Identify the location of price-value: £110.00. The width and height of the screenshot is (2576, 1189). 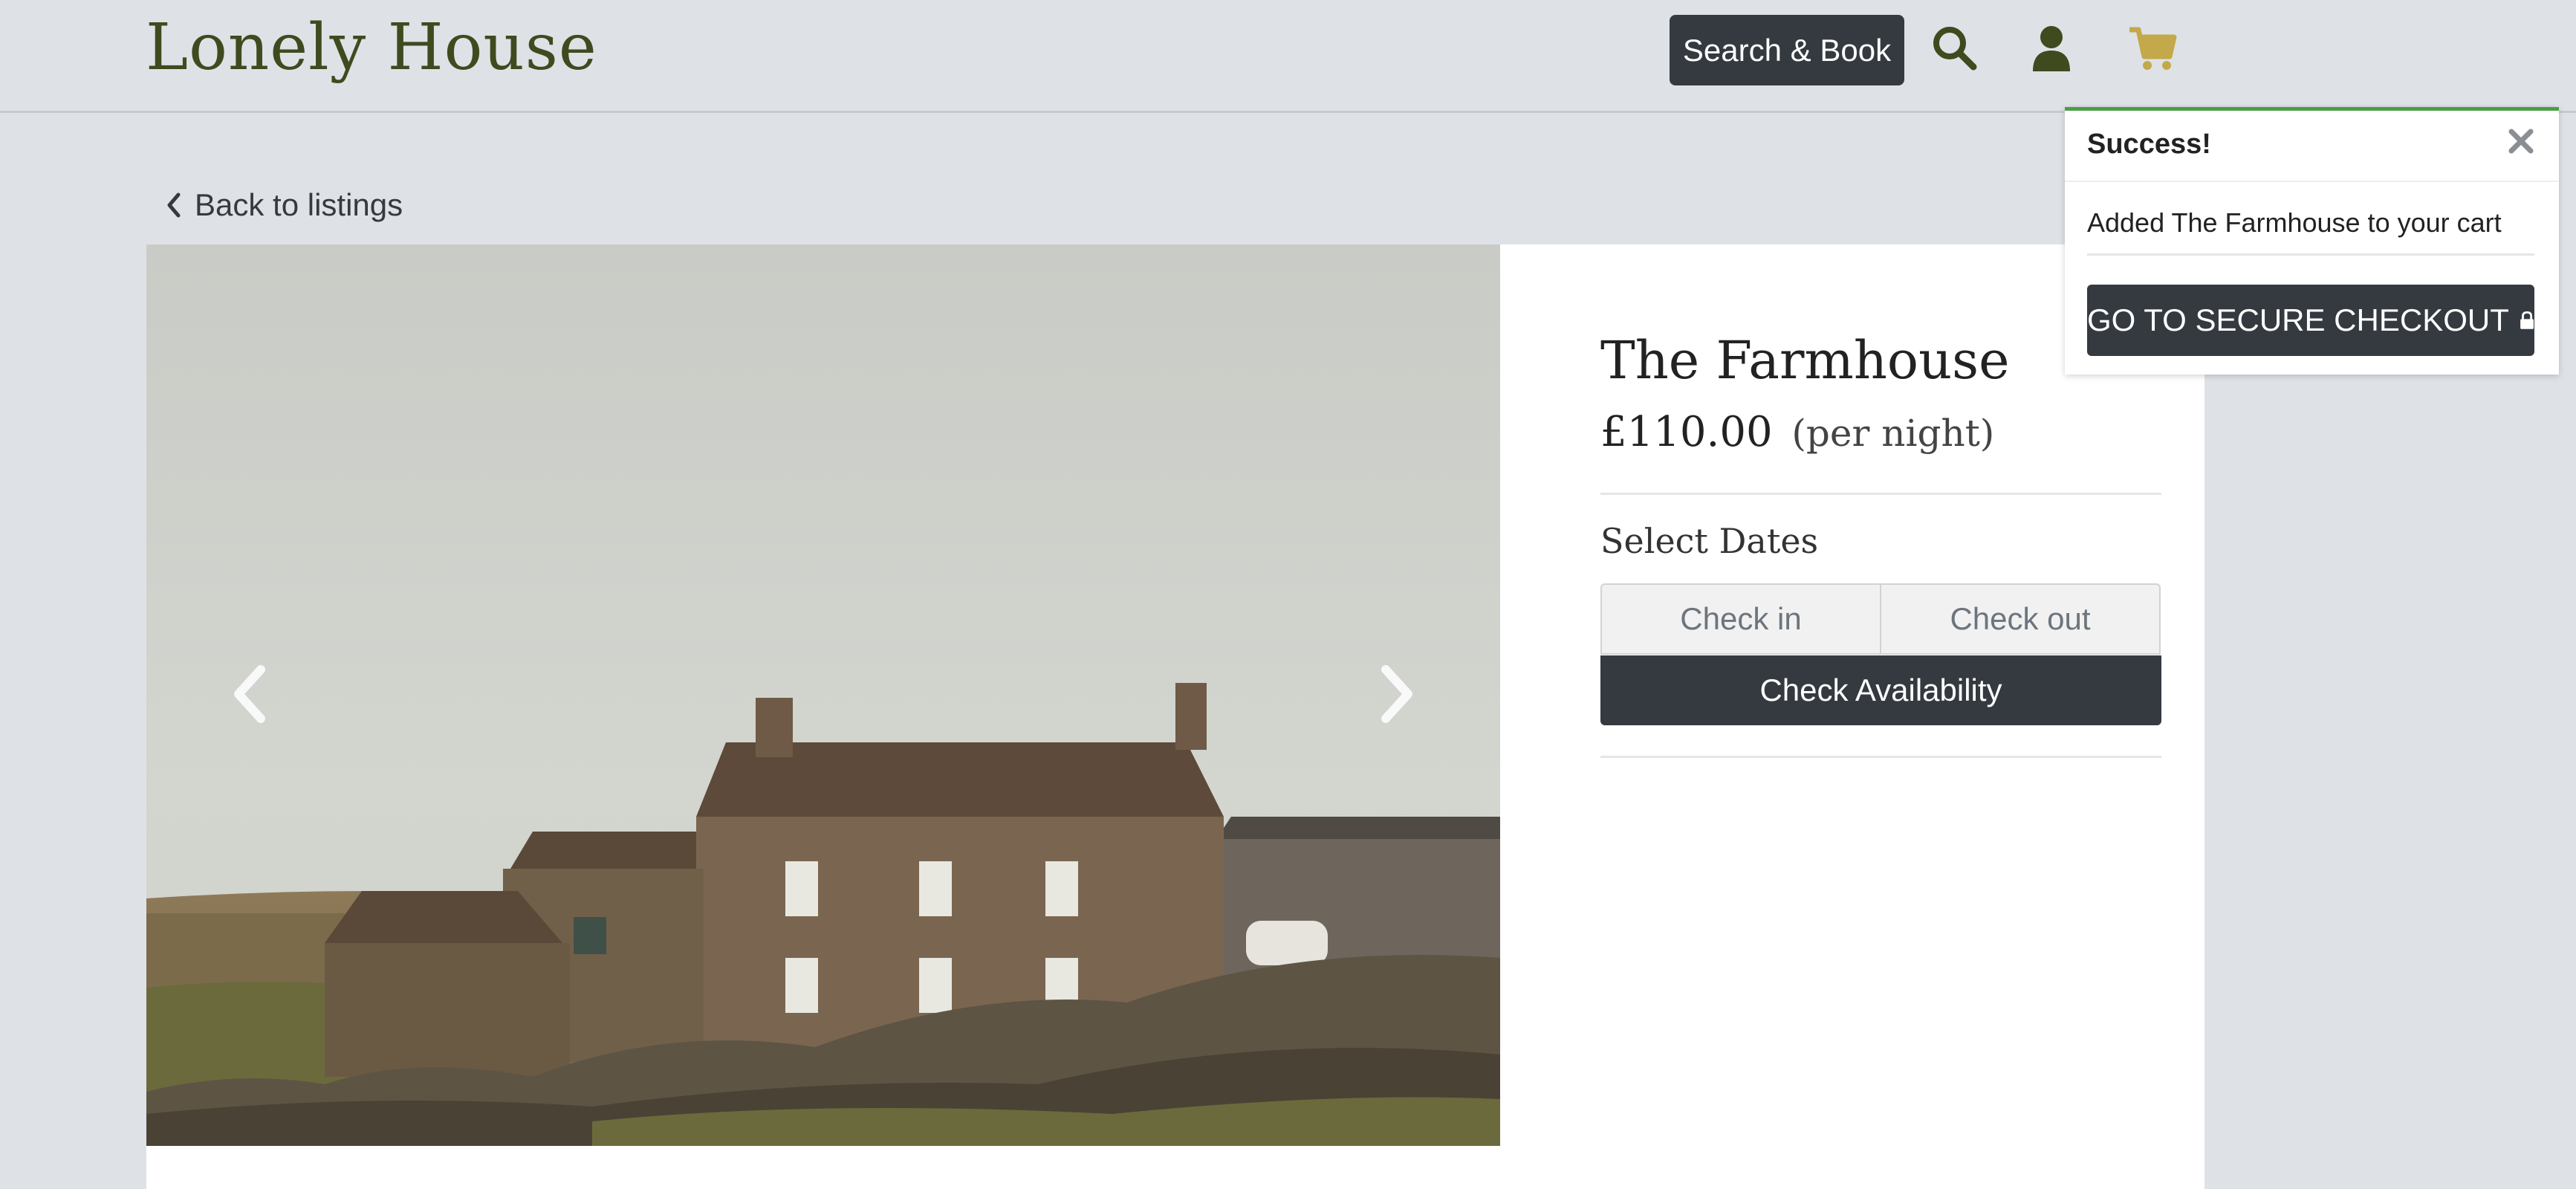
(1686, 432).